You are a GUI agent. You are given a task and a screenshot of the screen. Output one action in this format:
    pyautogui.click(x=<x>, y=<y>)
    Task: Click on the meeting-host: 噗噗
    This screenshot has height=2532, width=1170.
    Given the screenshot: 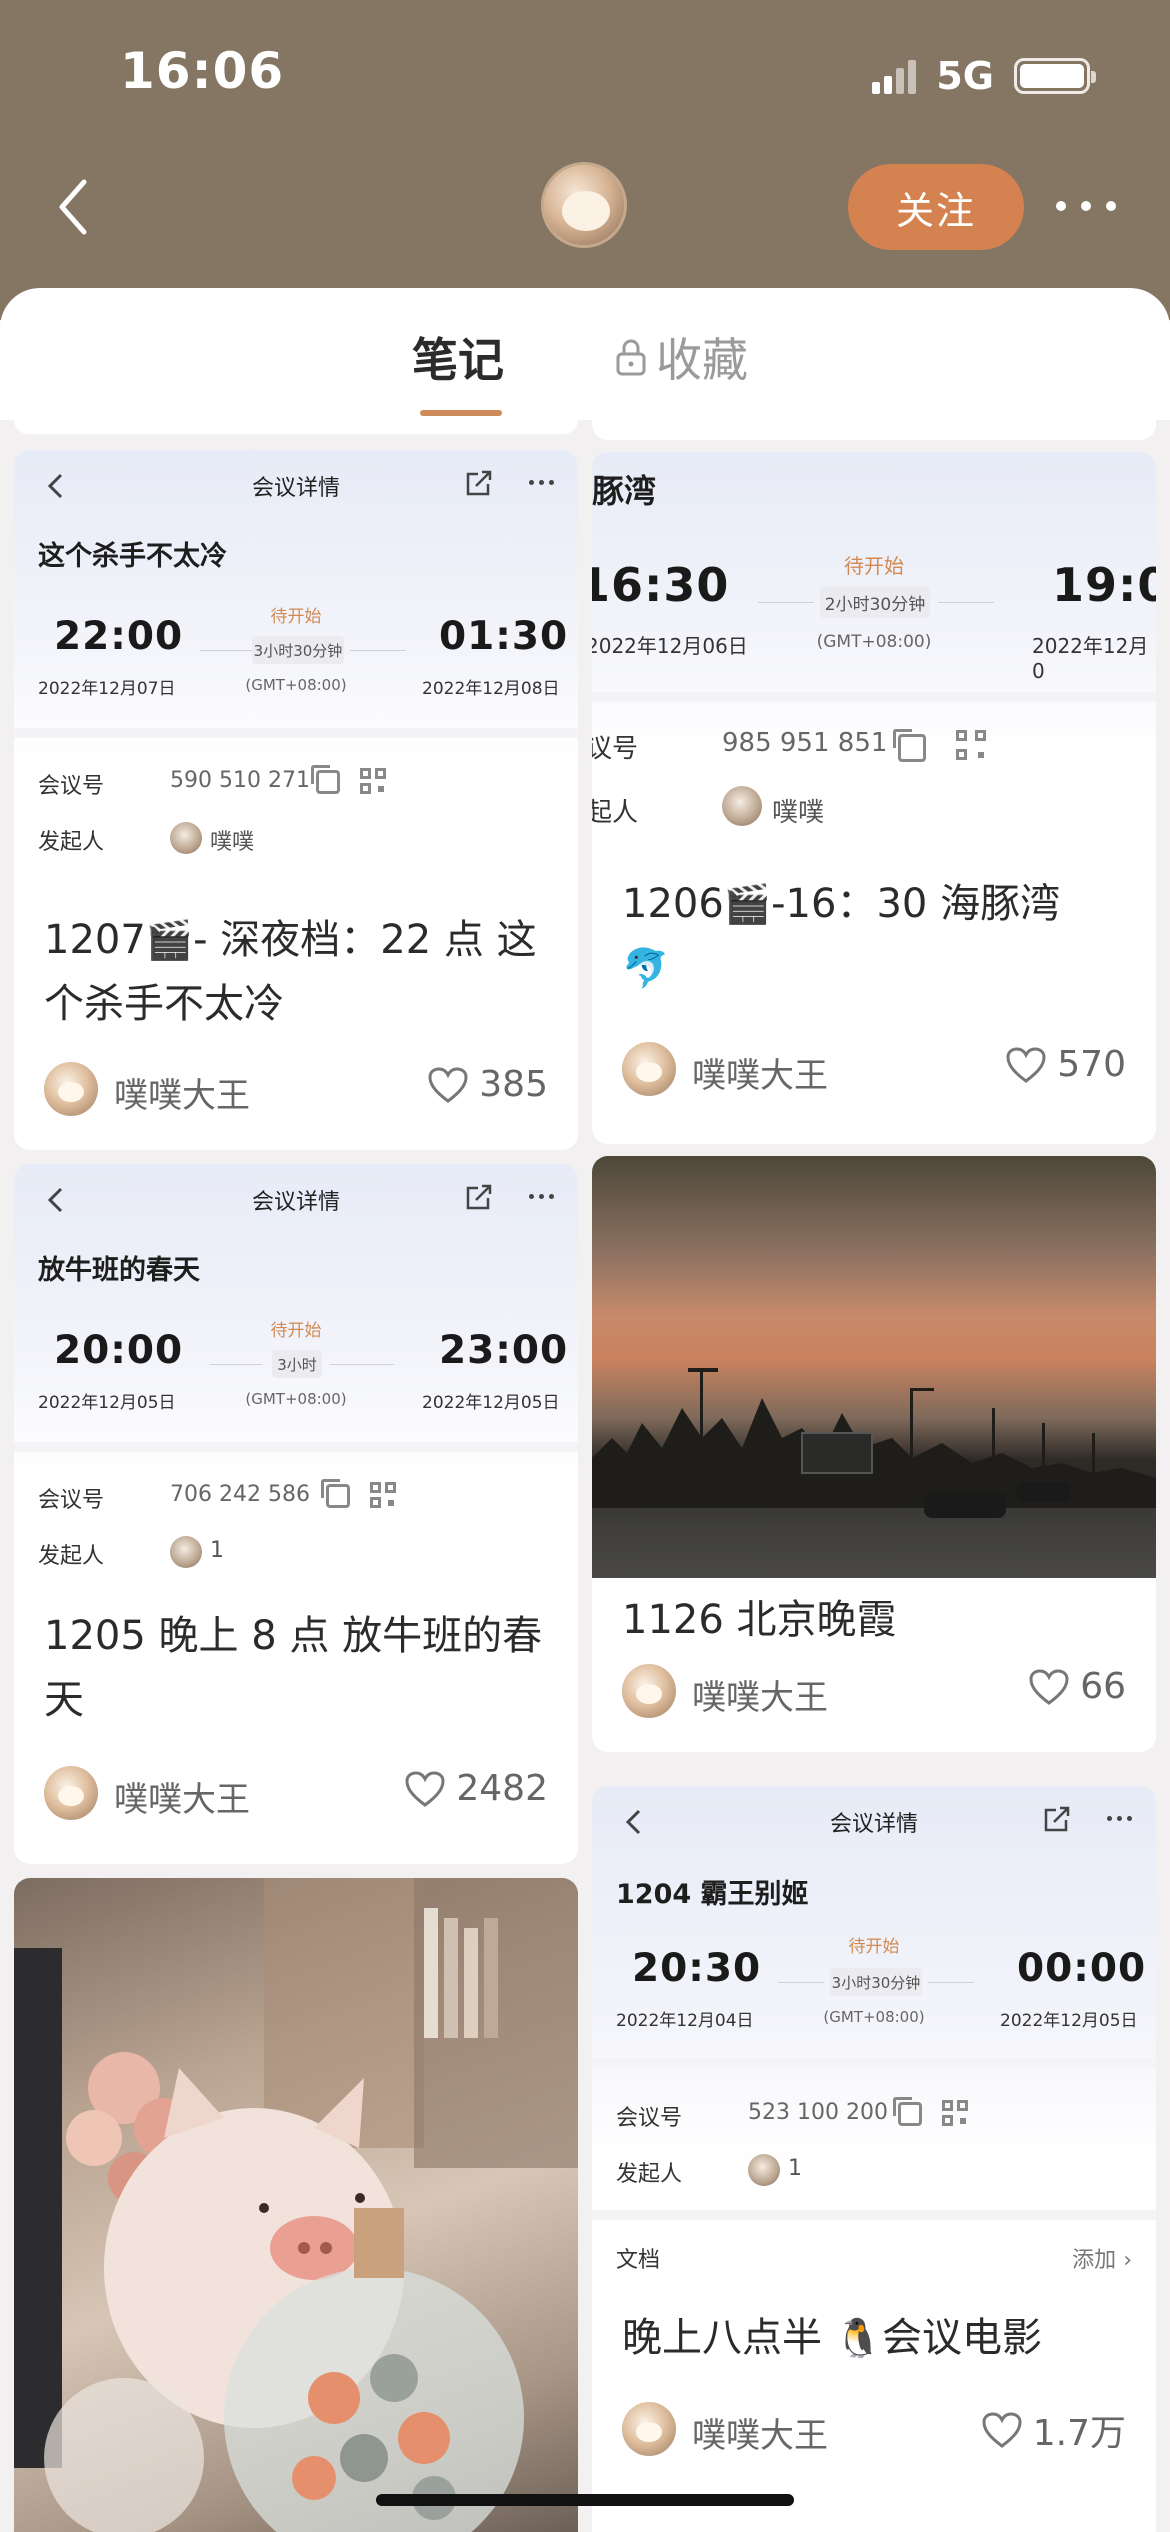 What is the action you would take?
    pyautogui.click(x=798, y=813)
    